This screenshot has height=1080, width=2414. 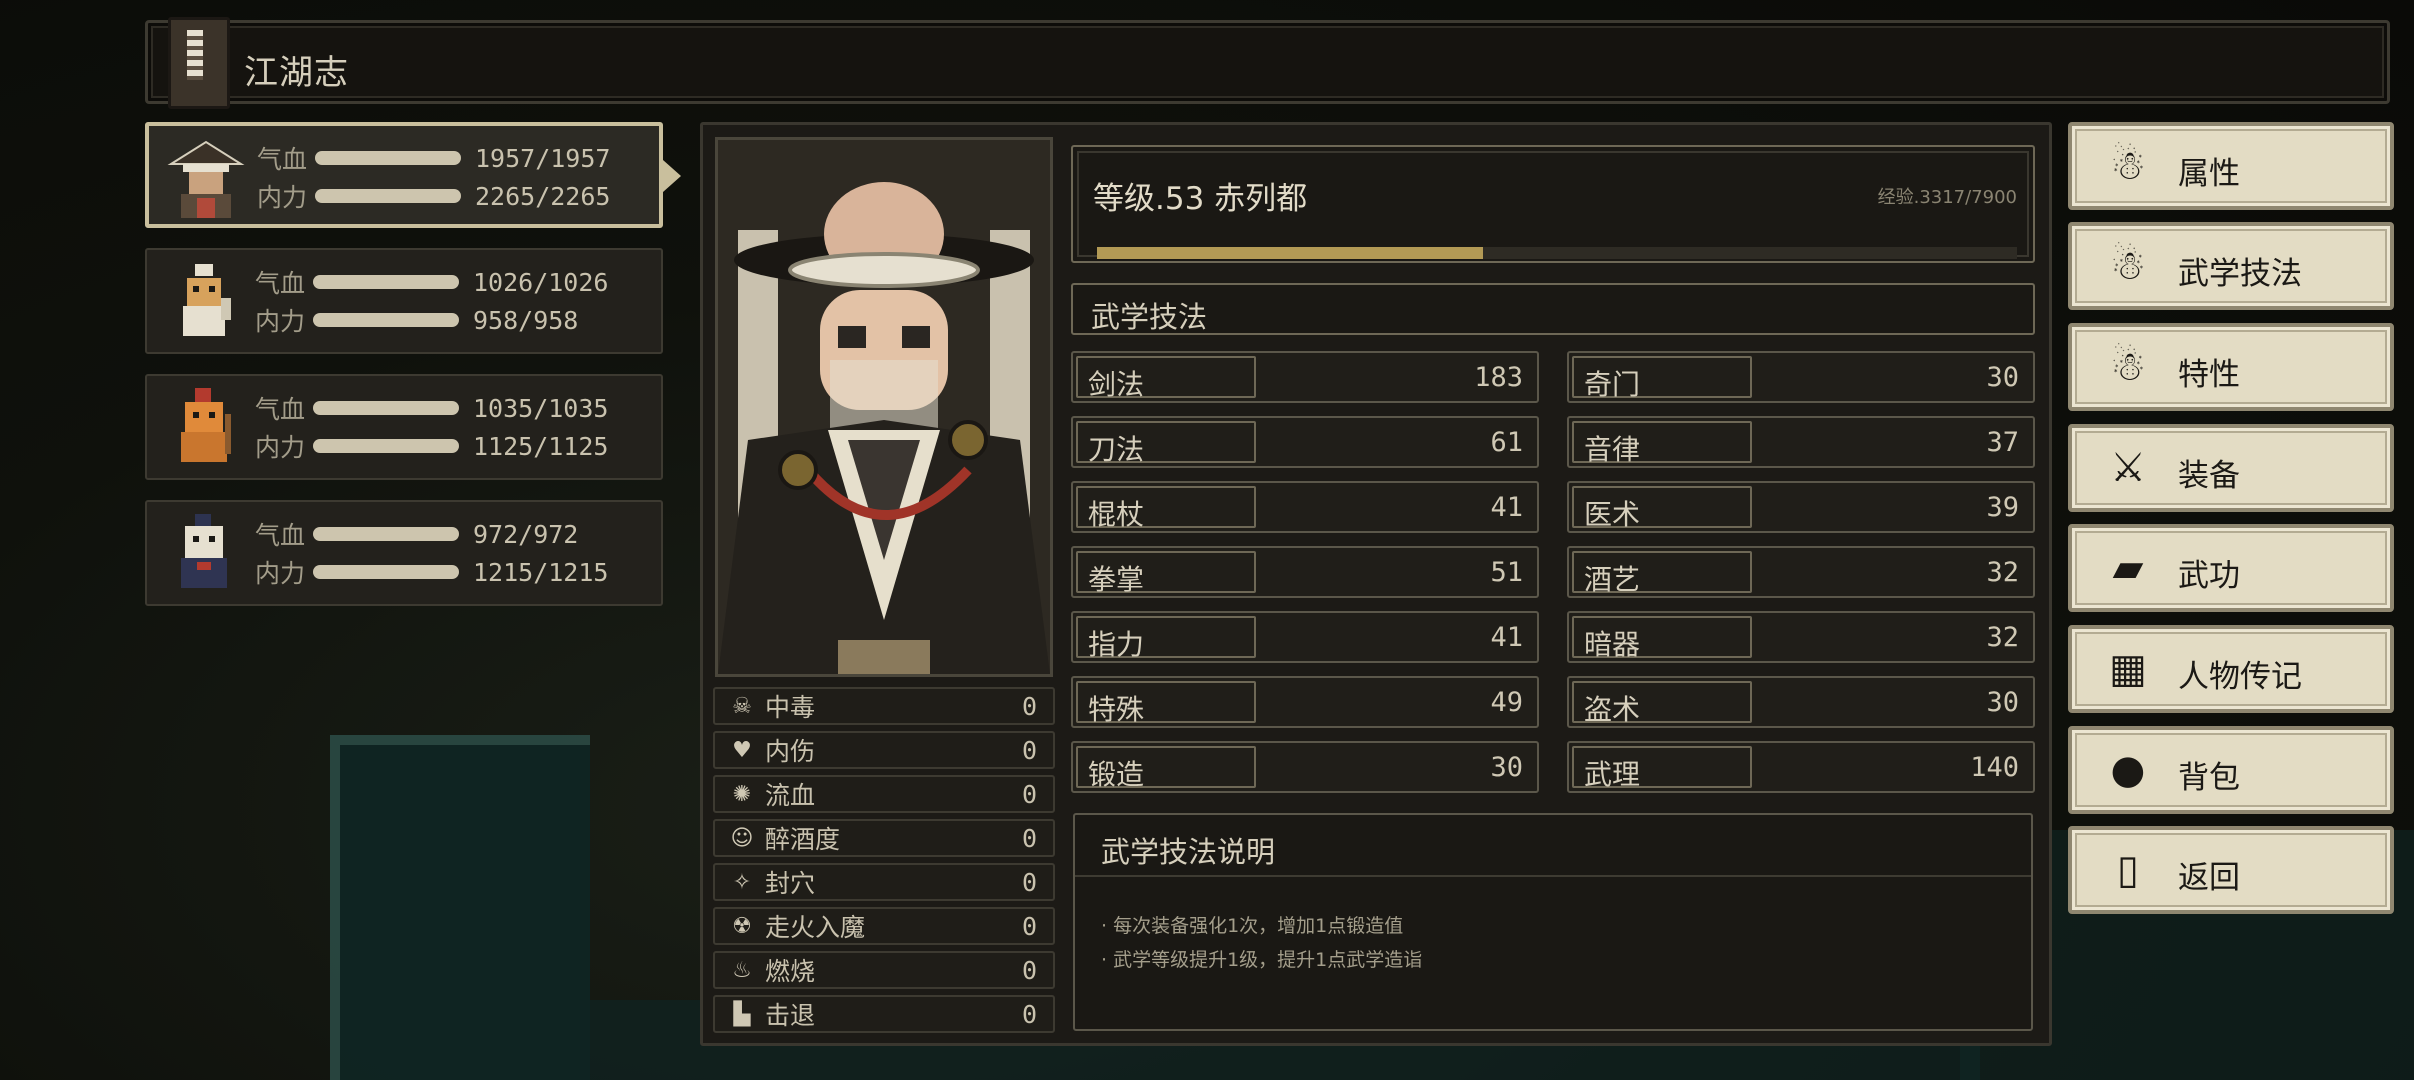 I want to click on party-member-2: 气血 1026/1026 内力 958/958, so click(x=404, y=301).